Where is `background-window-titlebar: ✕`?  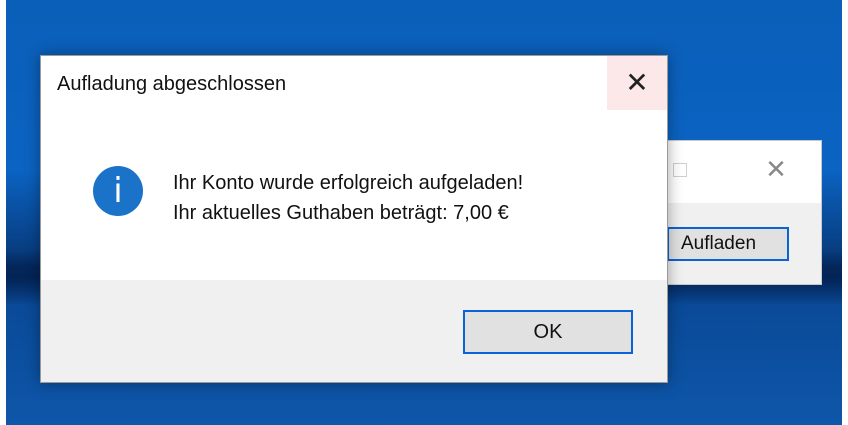
background-window-titlebar: ✕ is located at coordinates (741, 172).